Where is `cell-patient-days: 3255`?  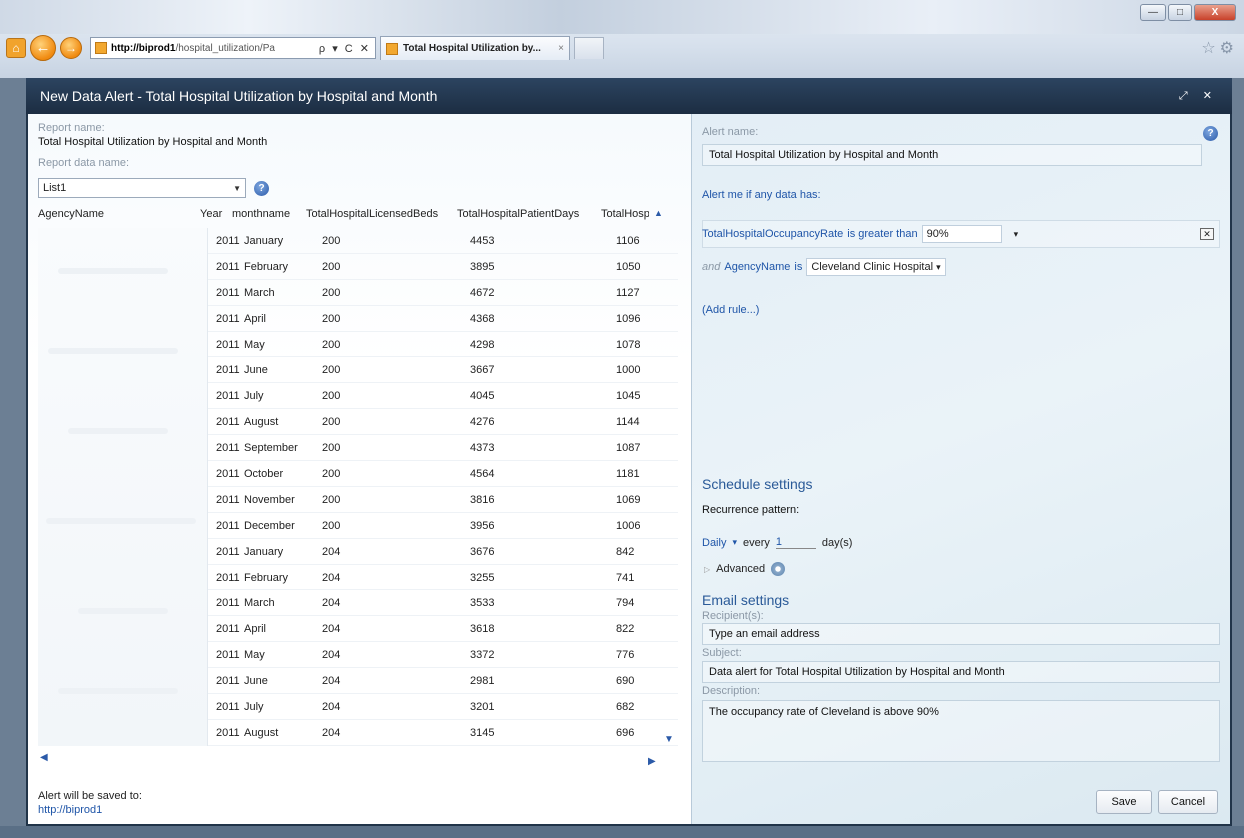
cell-patient-days: 3255 is located at coordinates (482, 577).